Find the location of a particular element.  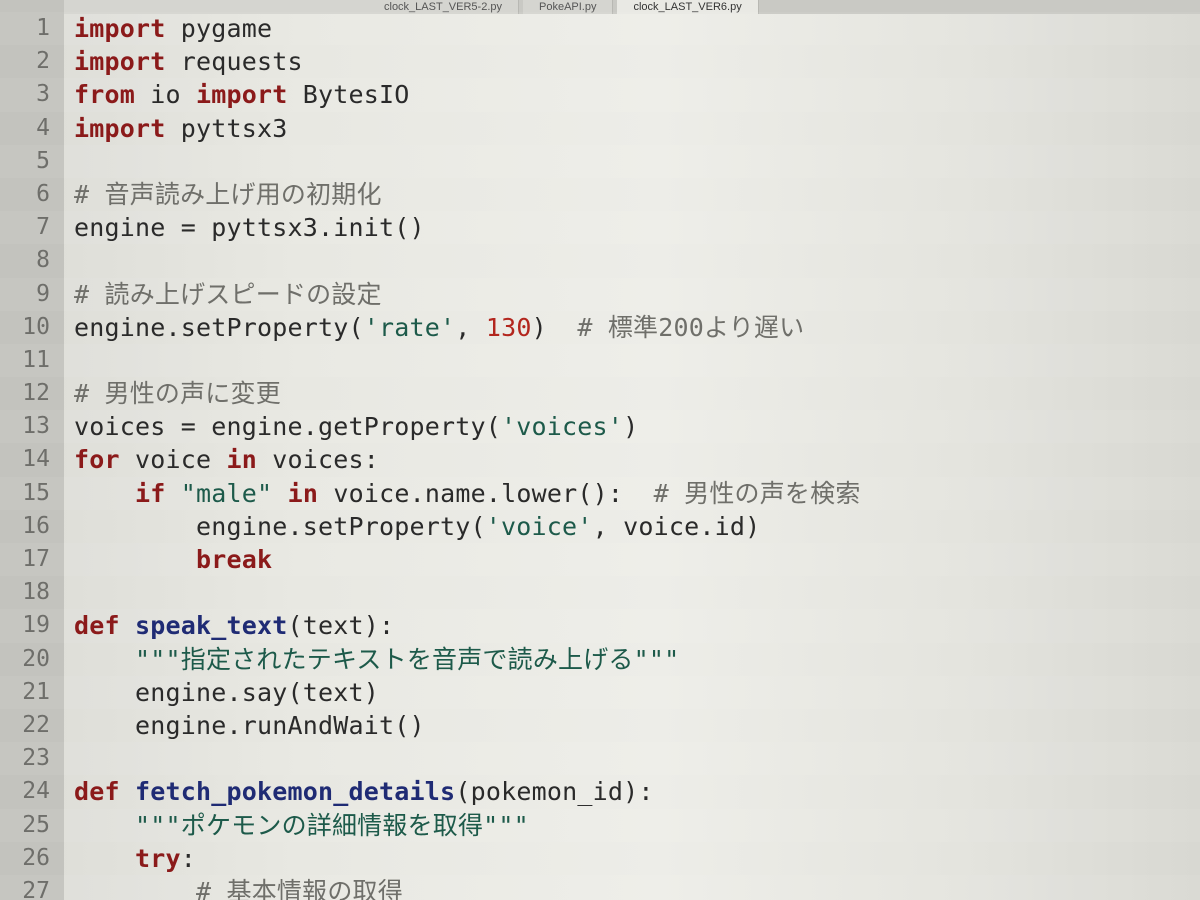

code-token: 130 is located at coordinates (508, 327).